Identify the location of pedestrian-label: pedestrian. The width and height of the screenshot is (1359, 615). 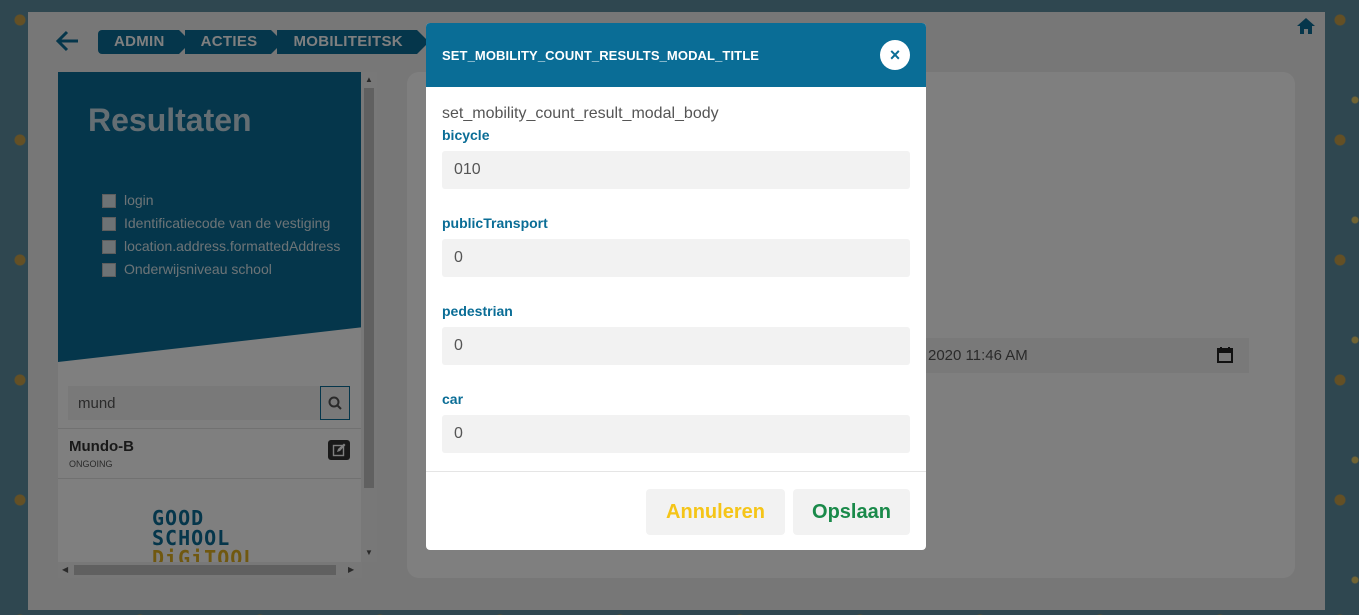
(477, 311).